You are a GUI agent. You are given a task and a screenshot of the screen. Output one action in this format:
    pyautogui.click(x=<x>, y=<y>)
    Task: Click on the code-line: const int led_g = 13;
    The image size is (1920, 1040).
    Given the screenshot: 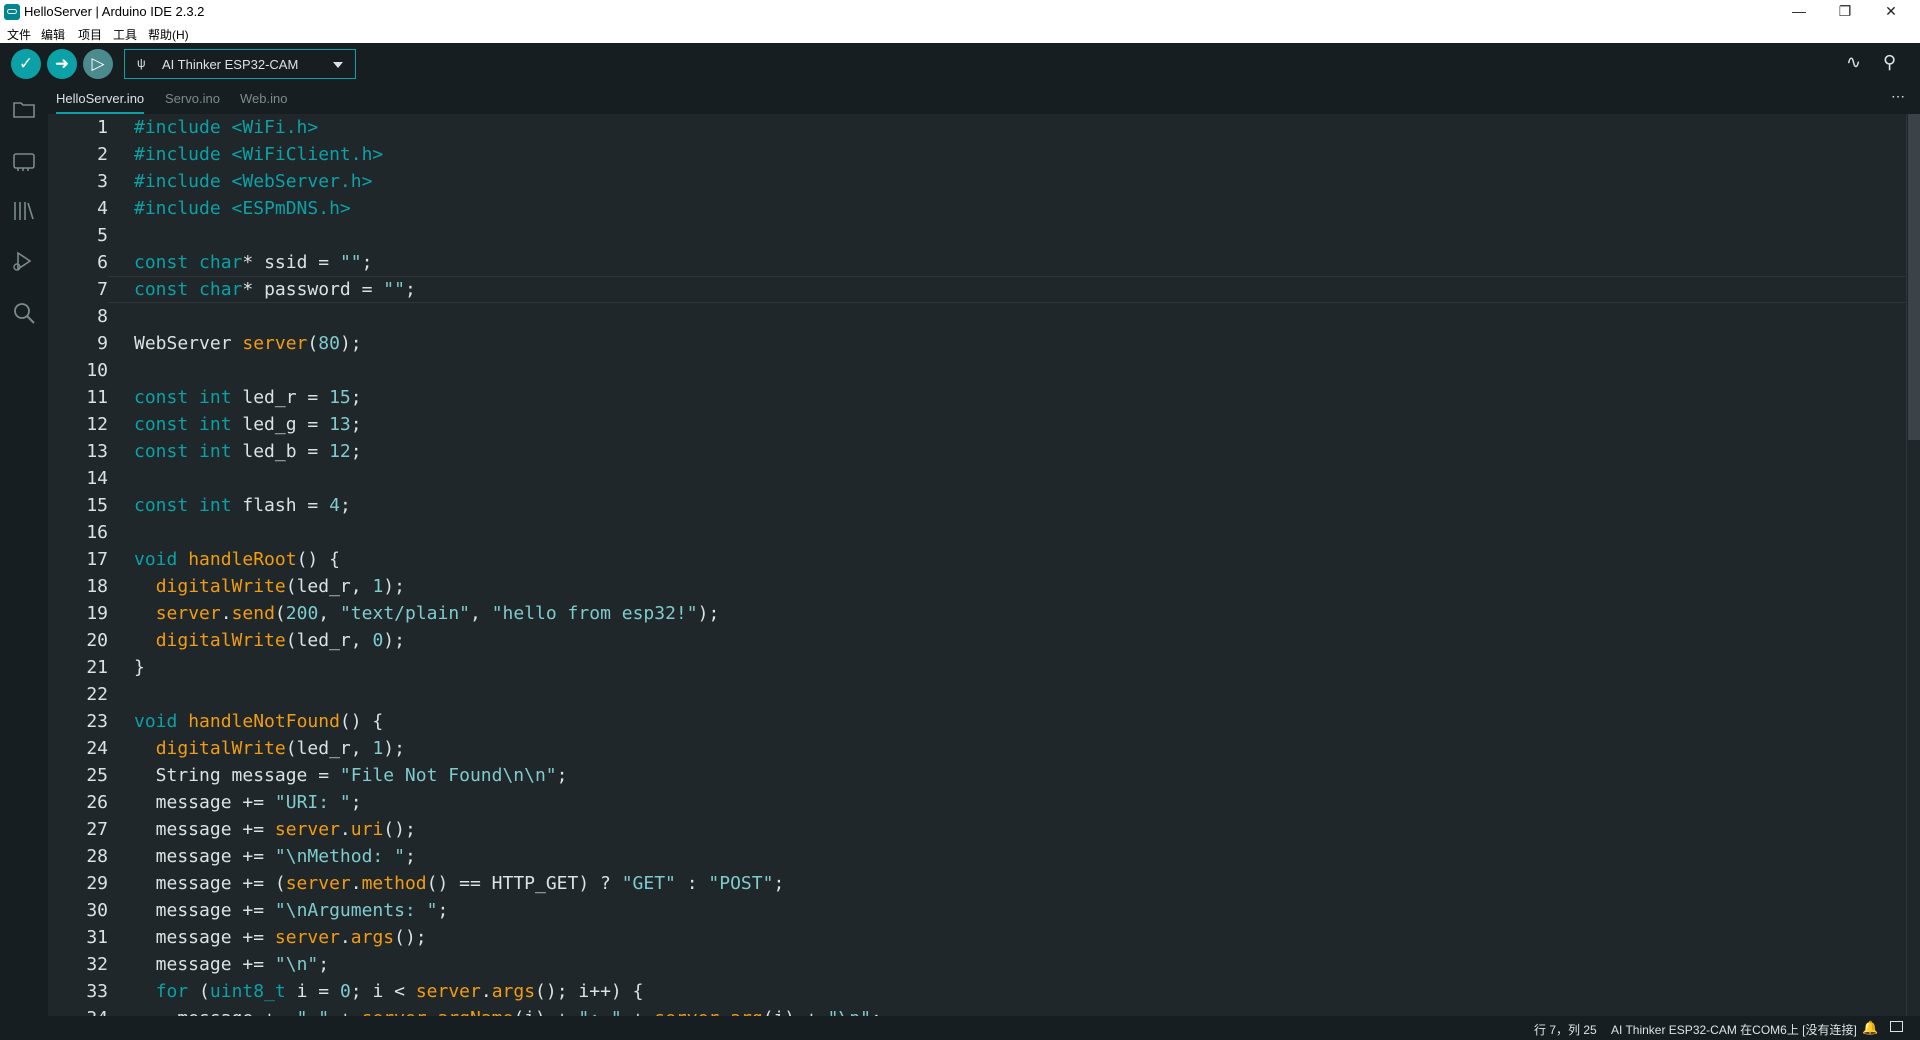 What is the action you would take?
    pyautogui.click(x=248, y=424)
    